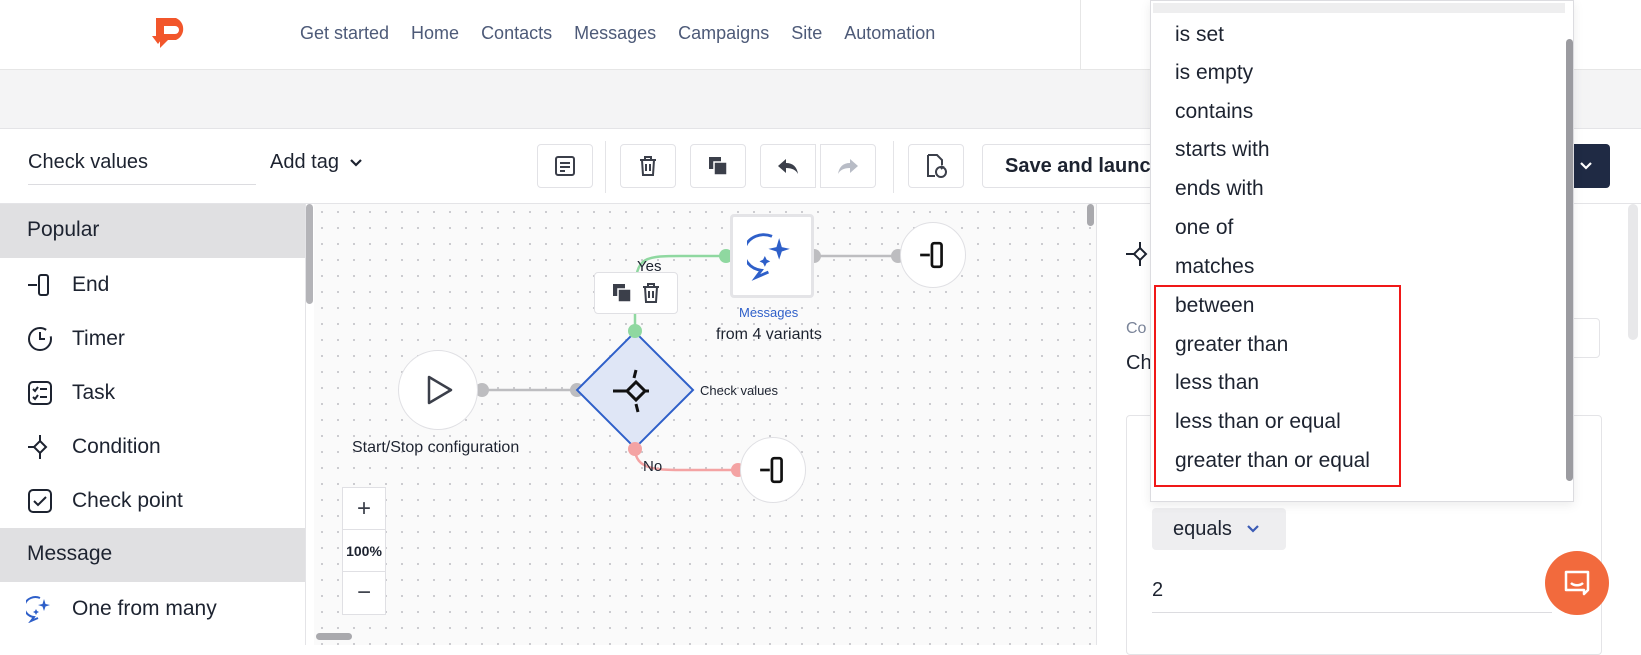 The width and height of the screenshot is (1641, 655). What do you see at coordinates (1139, 363) in the screenshot?
I see `panel-field-value: Ch` at bounding box center [1139, 363].